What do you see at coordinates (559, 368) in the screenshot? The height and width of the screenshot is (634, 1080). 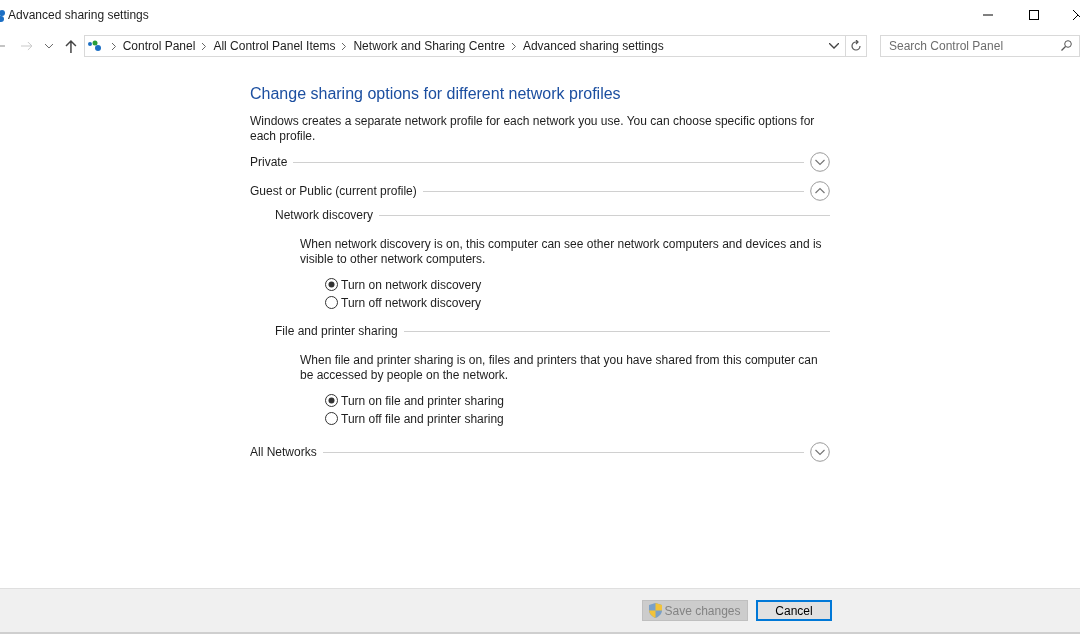 I see `group-description: When file and printer sharing is on, files and printers that you have shared from this computer can be accessed by people on the network.` at bounding box center [559, 368].